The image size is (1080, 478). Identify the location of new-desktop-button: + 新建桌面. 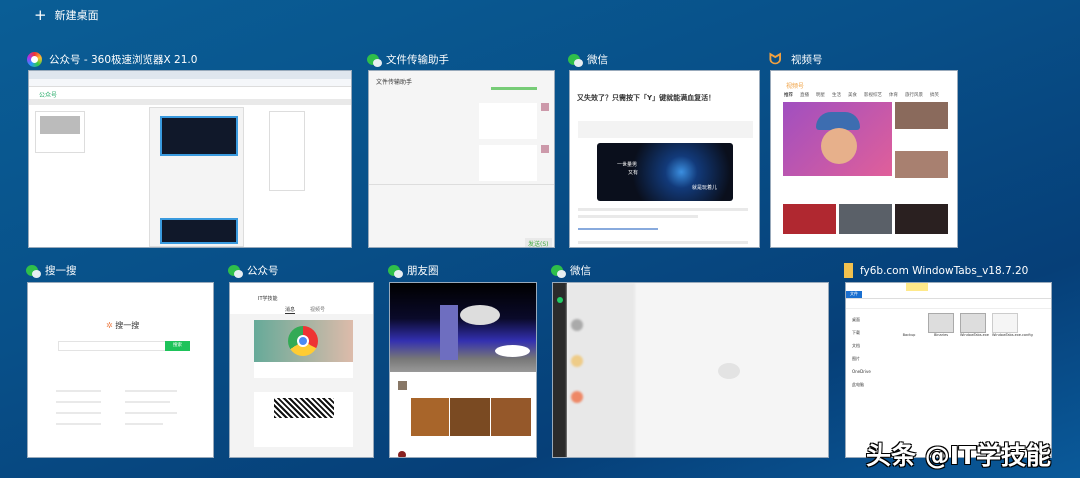
(66, 15).